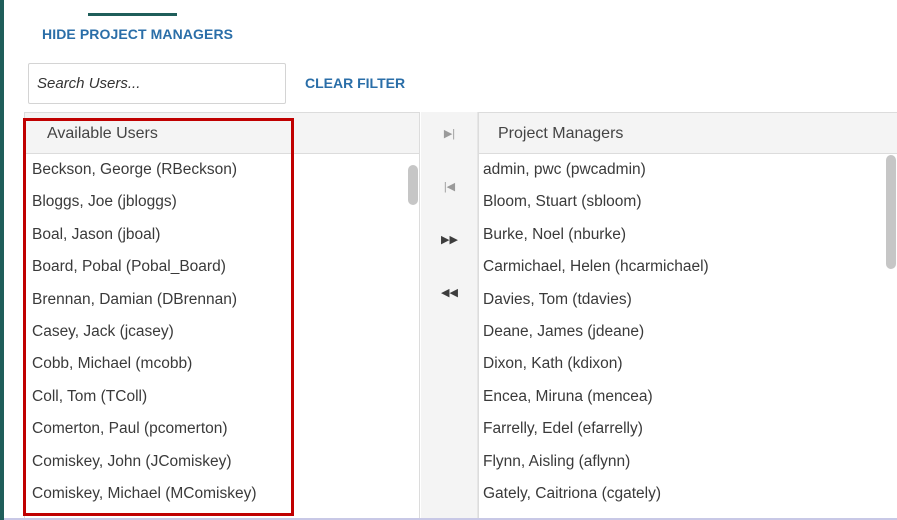  I want to click on project-manager-item: Dixon, Kath (kdixon), so click(688, 364).